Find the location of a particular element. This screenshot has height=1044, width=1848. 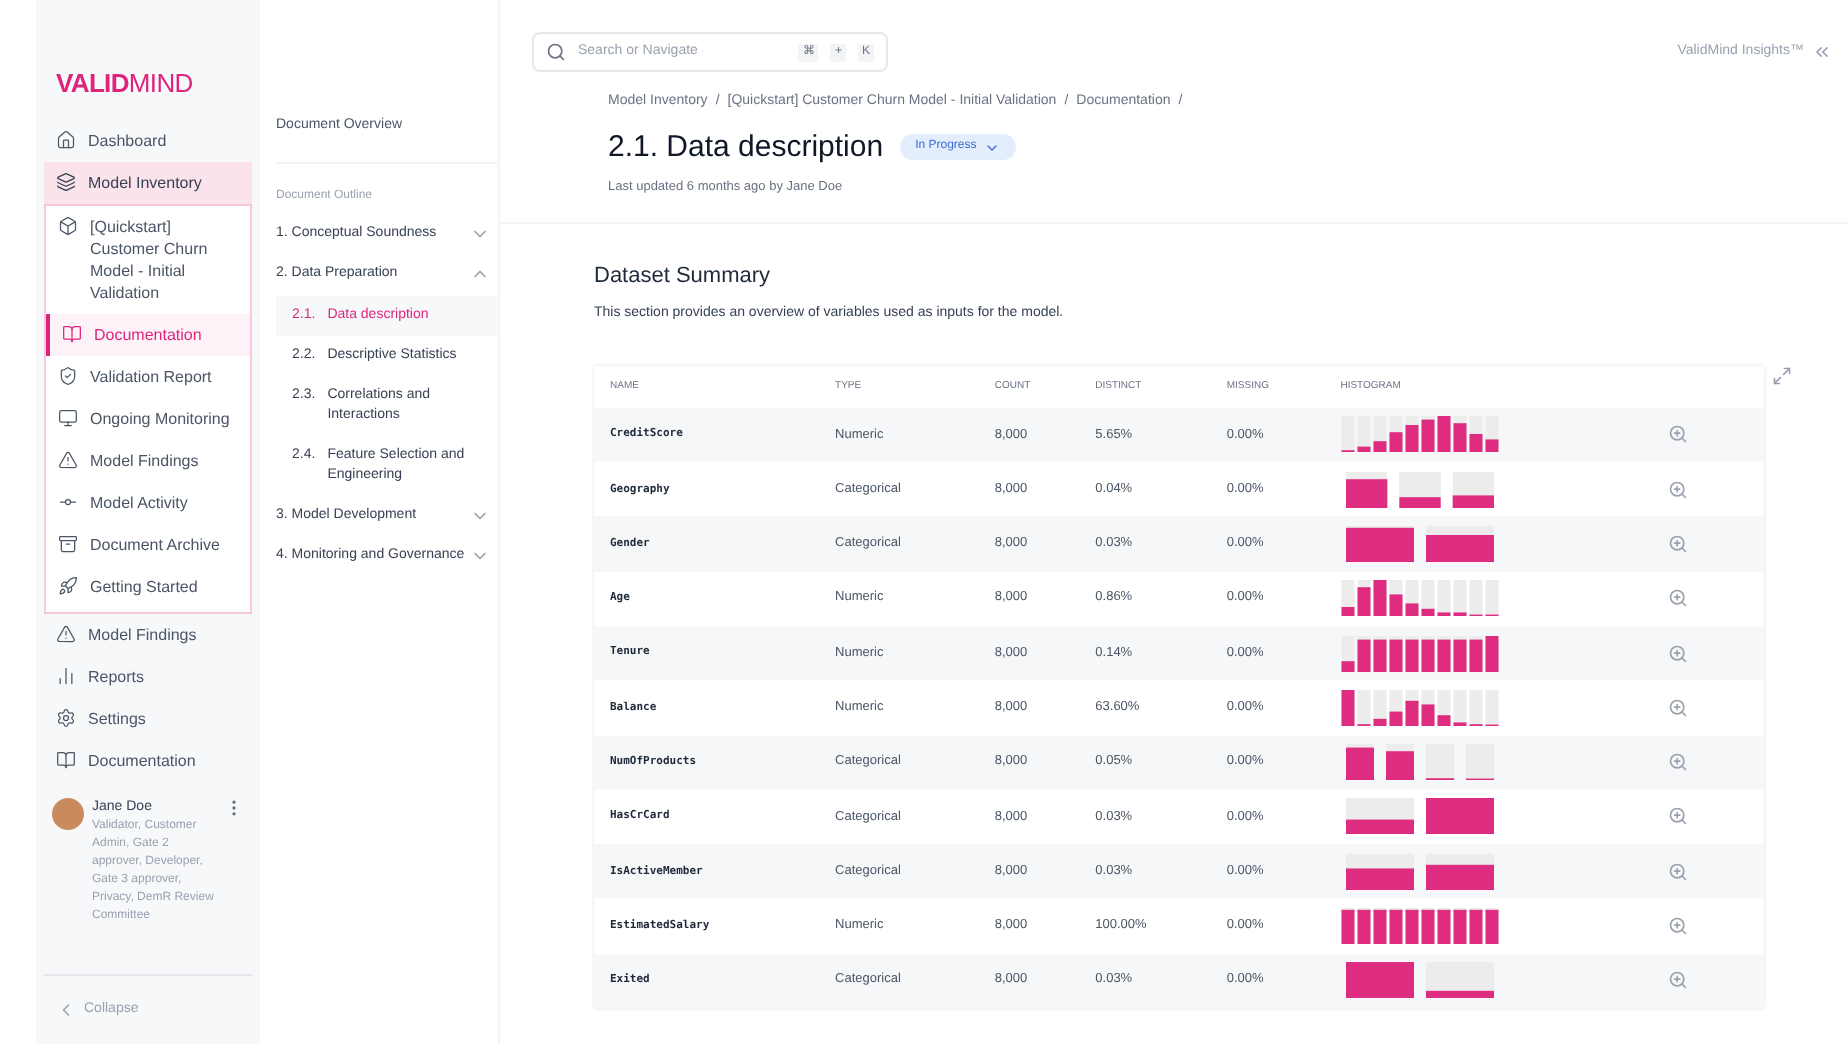

nav-item: Reports is located at coordinates (148, 676).